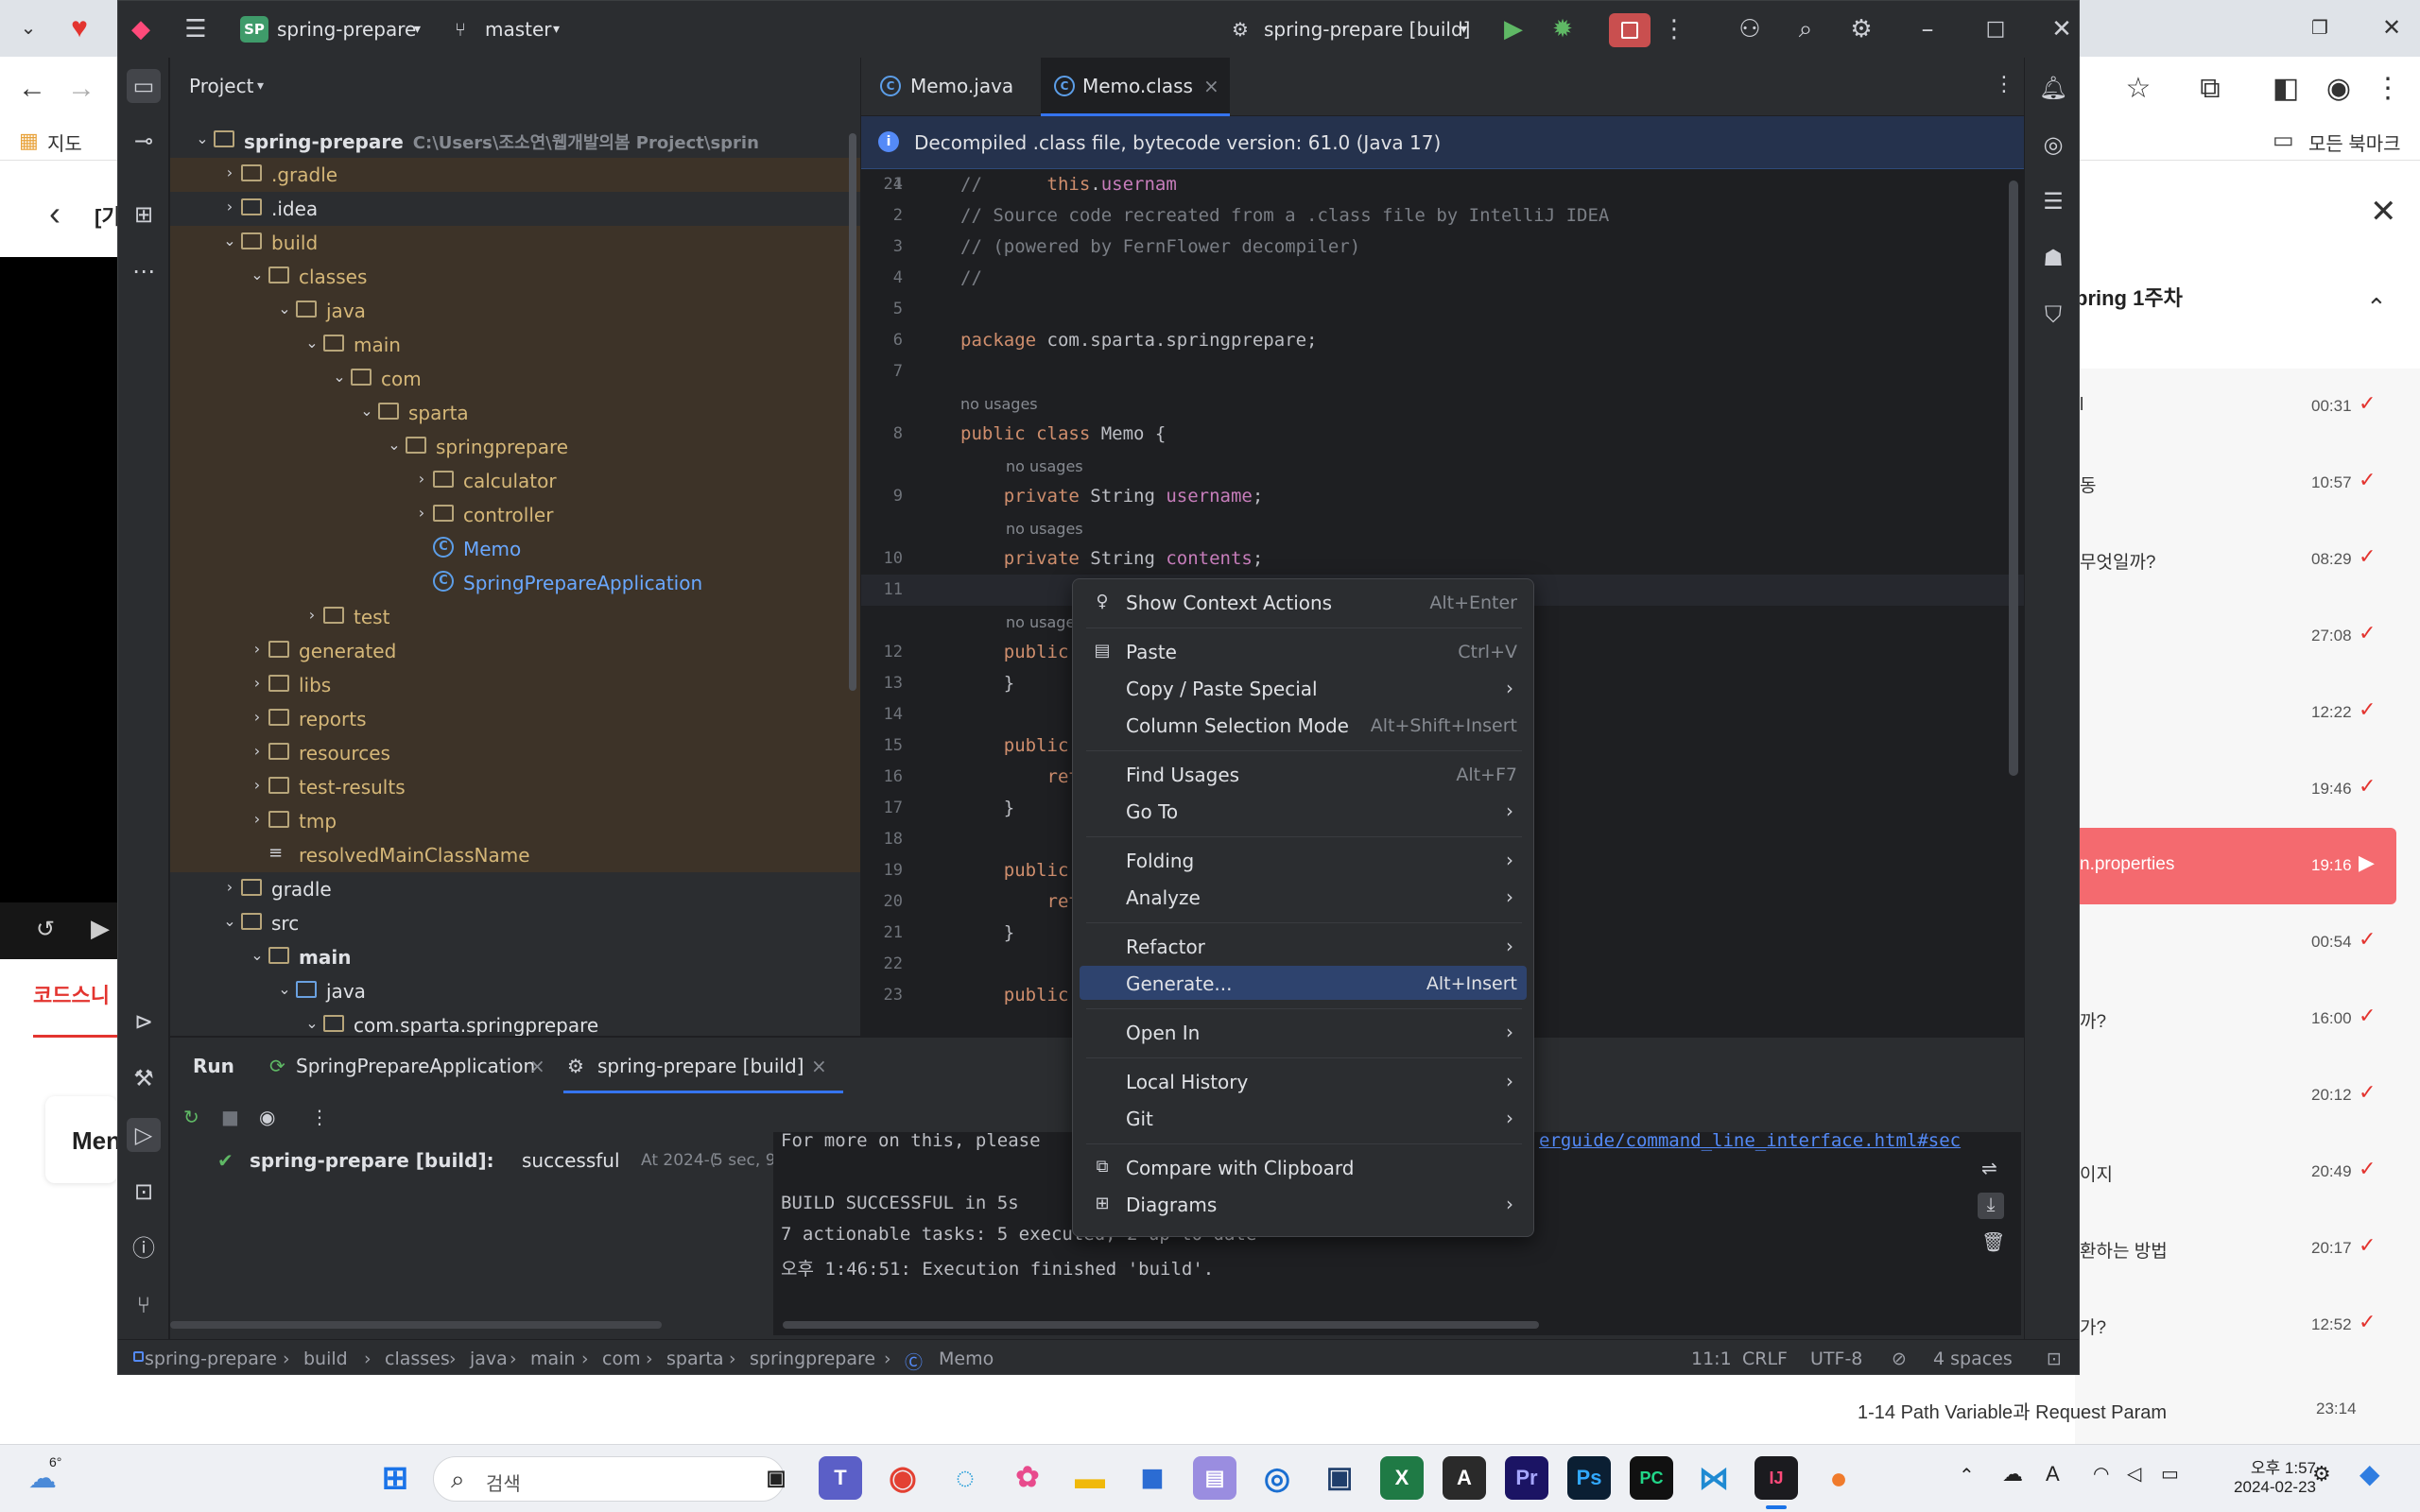 This screenshot has height=1512, width=2420. What do you see at coordinates (2101, 1474) in the screenshot?
I see `wifi-icon: ◠` at bounding box center [2101, 1474].